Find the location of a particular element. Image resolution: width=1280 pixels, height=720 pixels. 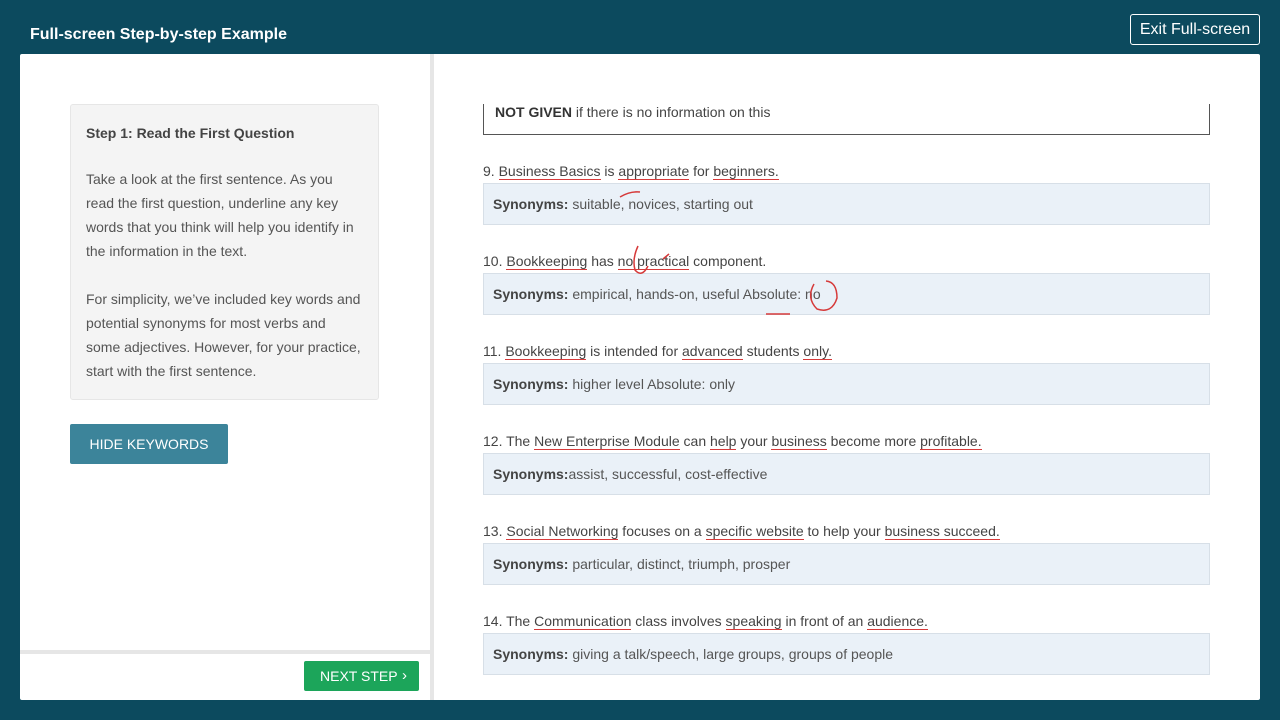

question-fragment: 10. is located at coordinates (495, 261).